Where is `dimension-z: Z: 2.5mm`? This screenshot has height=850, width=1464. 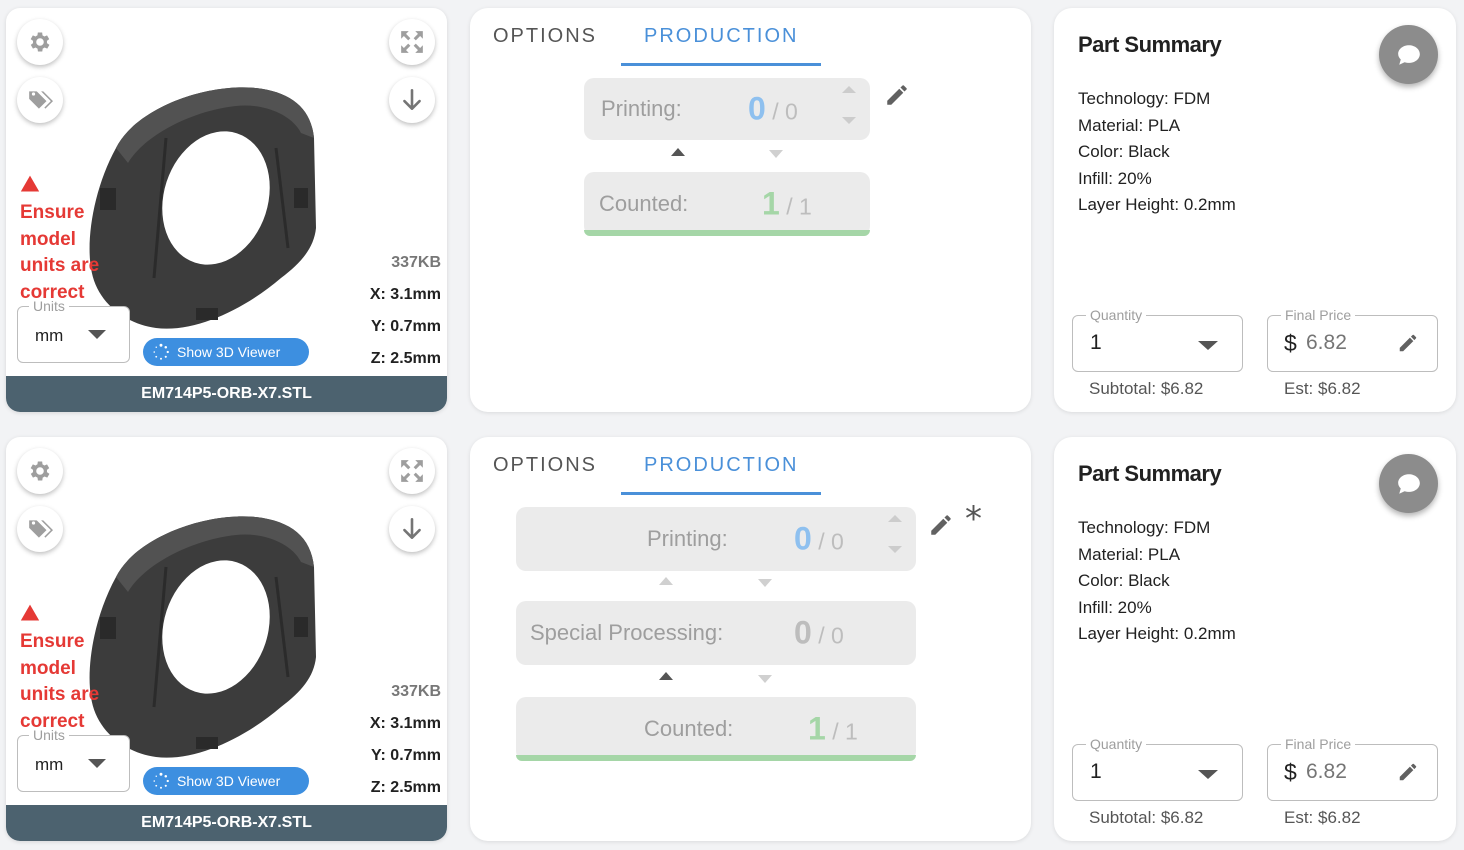
dimension-z: Z: 2.5mm is located at coordinates (405, 358).